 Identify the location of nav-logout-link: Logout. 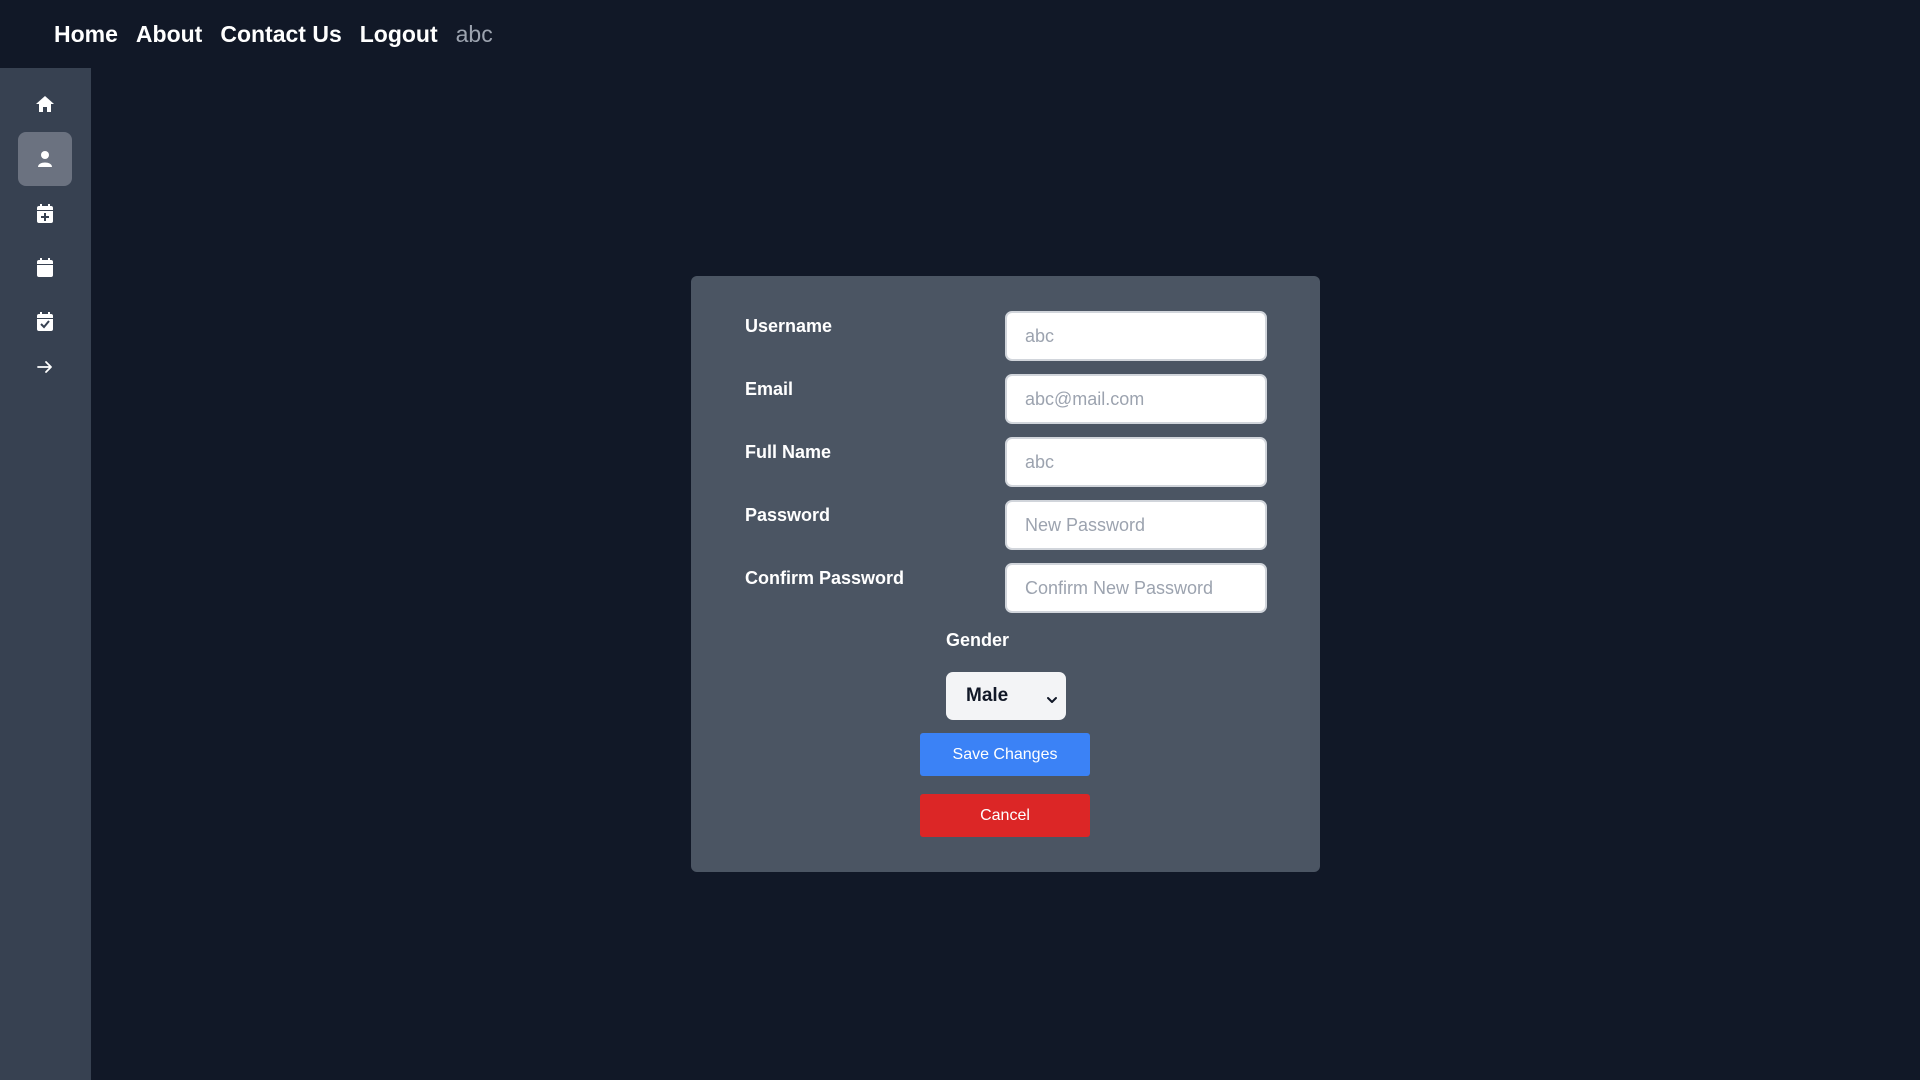
(399, 34).